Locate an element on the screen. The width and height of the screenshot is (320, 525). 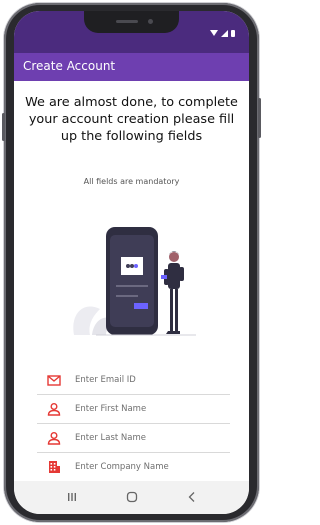
home-button is located at coordinates (132, 497).